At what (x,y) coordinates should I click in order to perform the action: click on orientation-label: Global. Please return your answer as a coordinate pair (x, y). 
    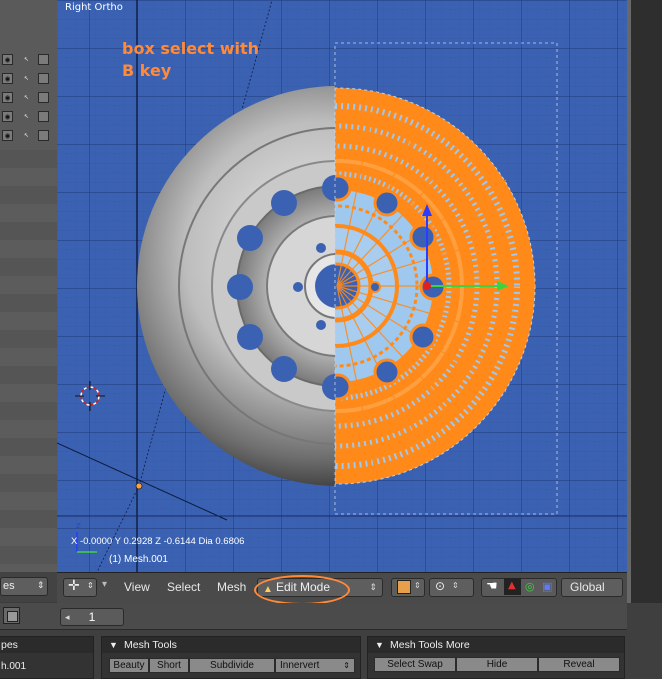
    Looking at the image, I should click on (587, 587).